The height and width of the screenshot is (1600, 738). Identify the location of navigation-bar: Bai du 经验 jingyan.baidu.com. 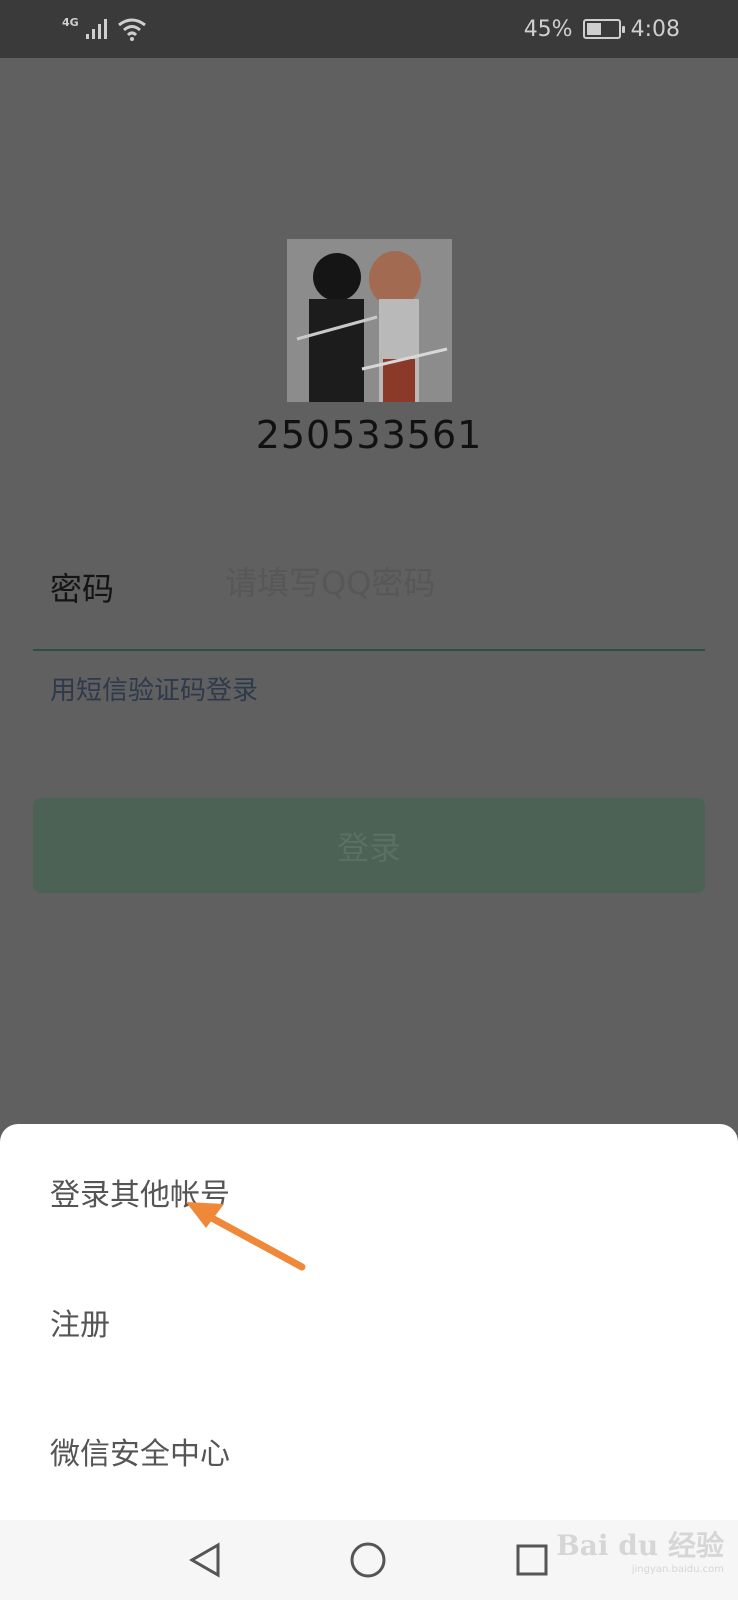
(369, 1560).